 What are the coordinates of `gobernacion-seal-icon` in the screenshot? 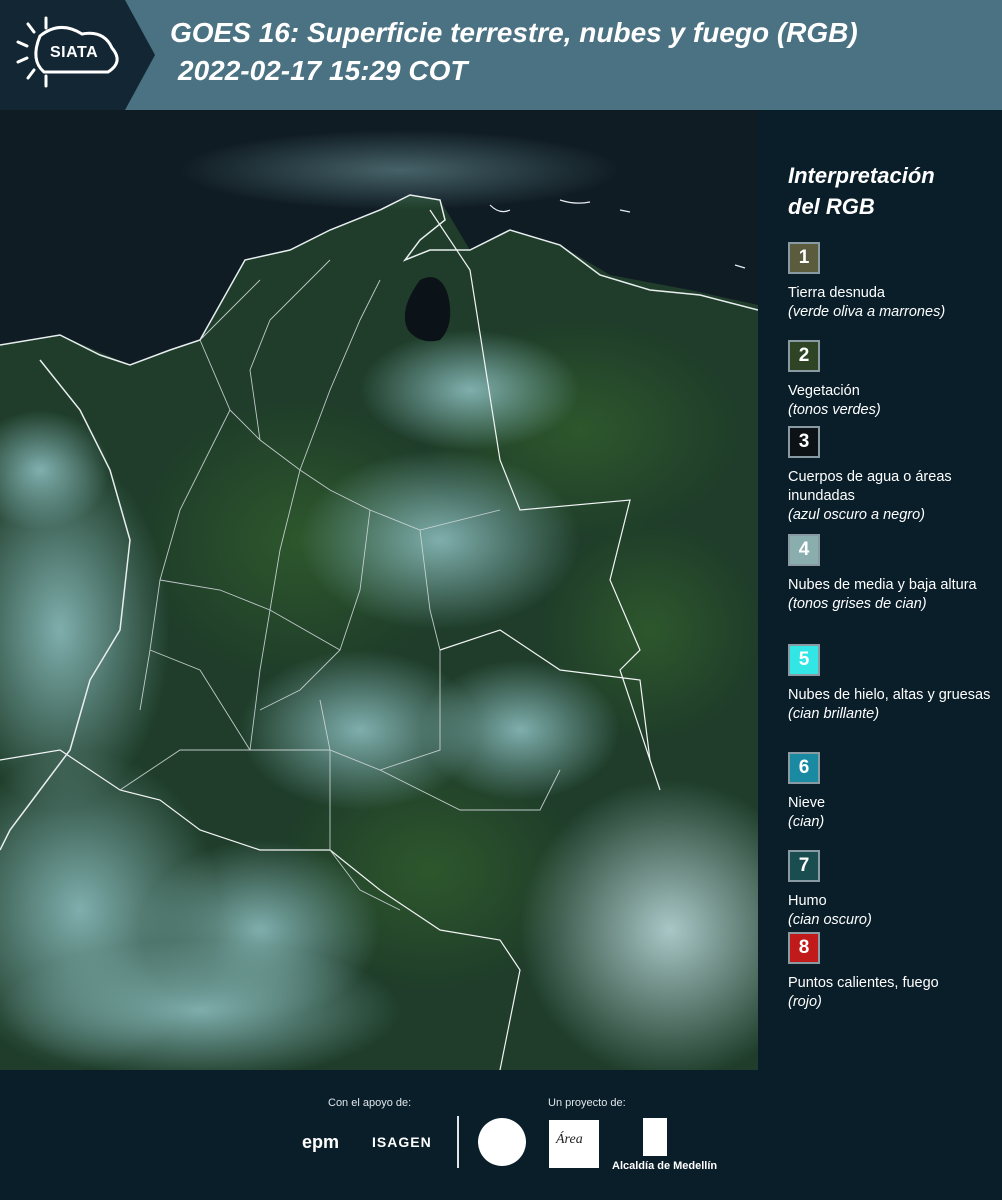 It's located at (502, 1142).